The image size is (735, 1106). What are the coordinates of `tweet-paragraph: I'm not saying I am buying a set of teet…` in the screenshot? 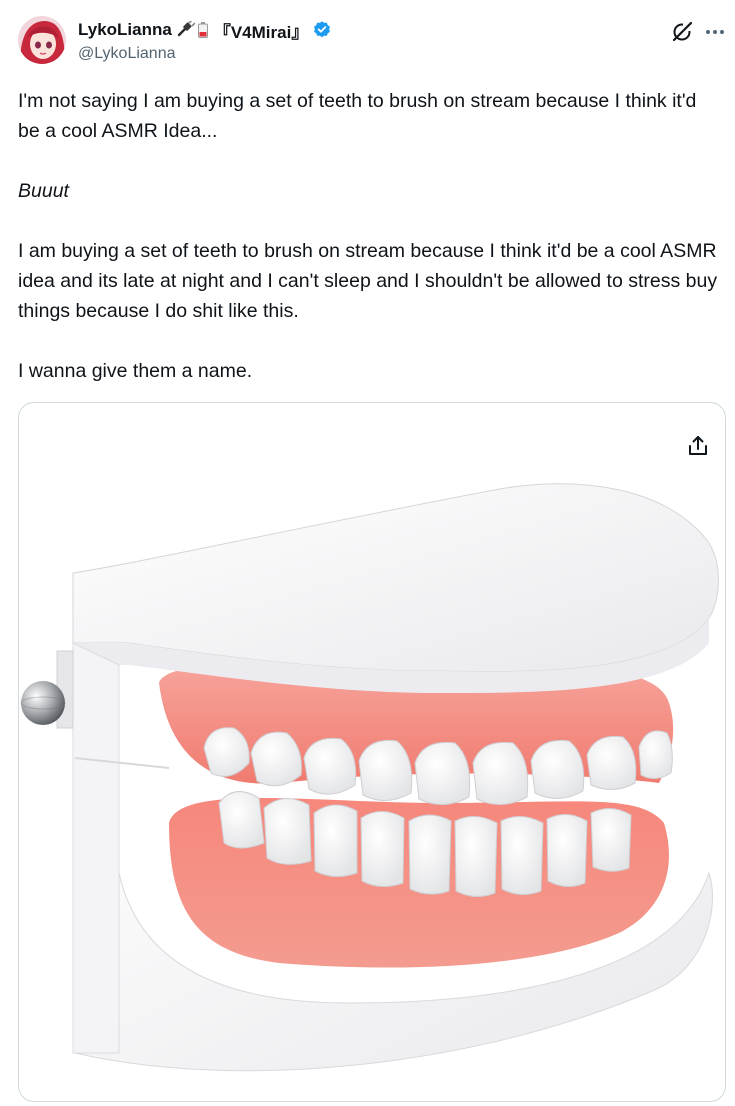 It's located at (357, 116).